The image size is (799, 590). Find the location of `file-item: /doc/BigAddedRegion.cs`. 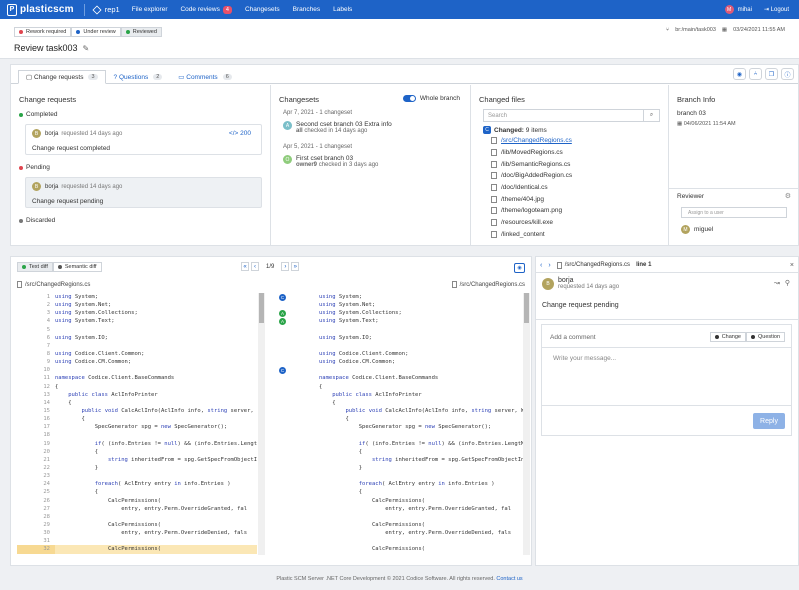

file-item: /doc/BigAddedRegion.cs is located at coordinates (579, 176).